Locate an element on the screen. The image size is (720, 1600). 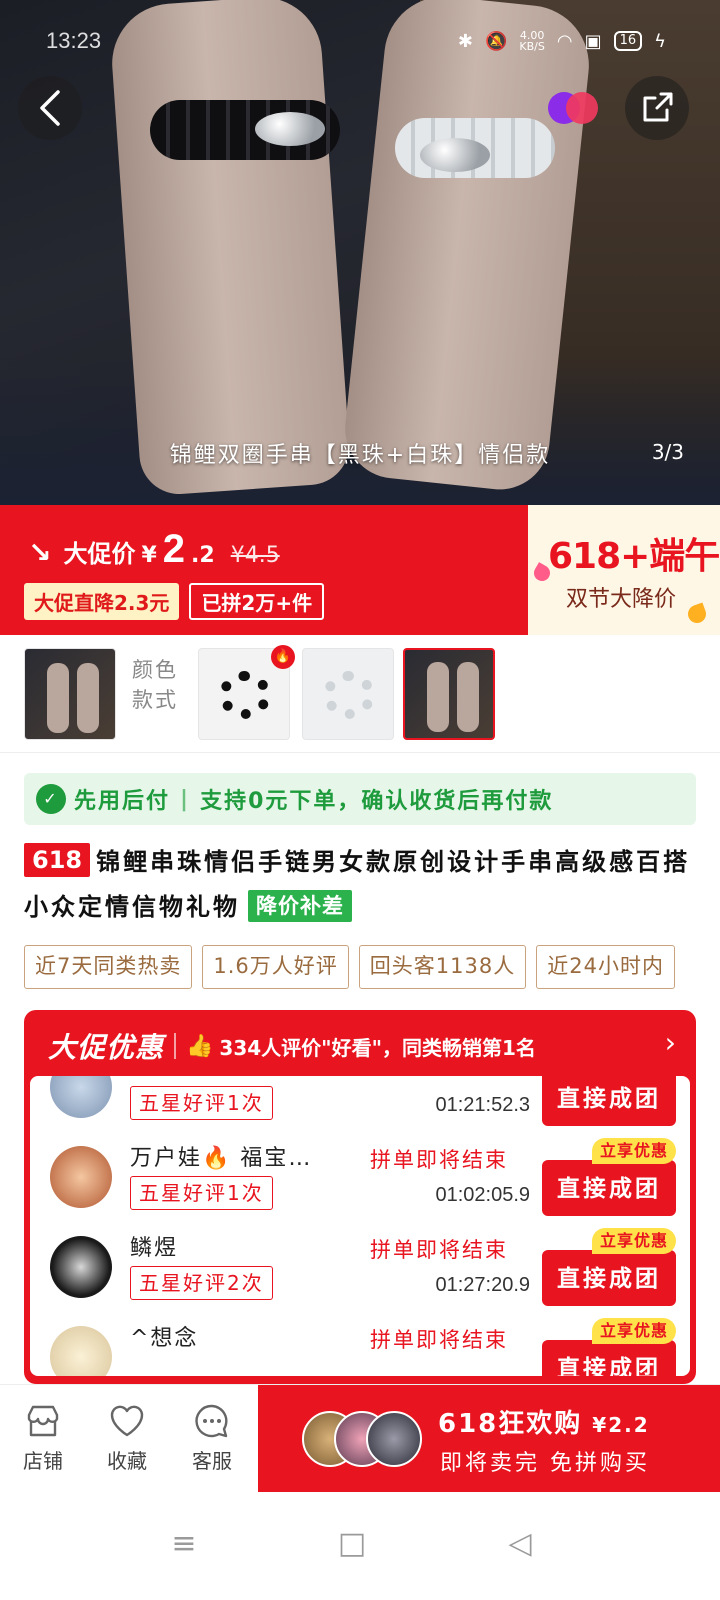
hot-fire-icon: 🔥 is located at coordinates (283, 657).